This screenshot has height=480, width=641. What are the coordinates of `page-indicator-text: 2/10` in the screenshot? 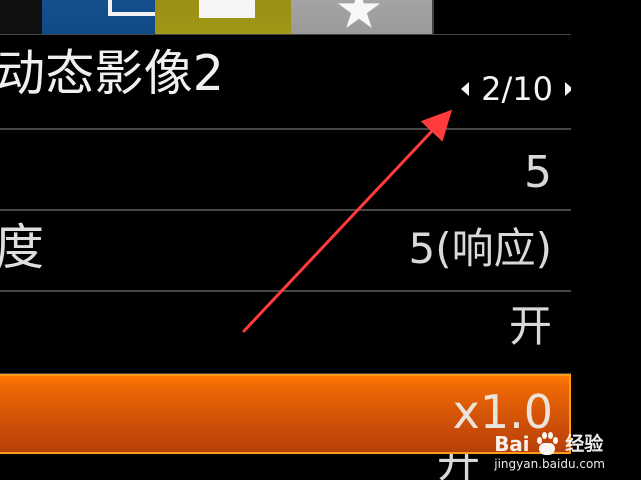 It's located at (517, 89).